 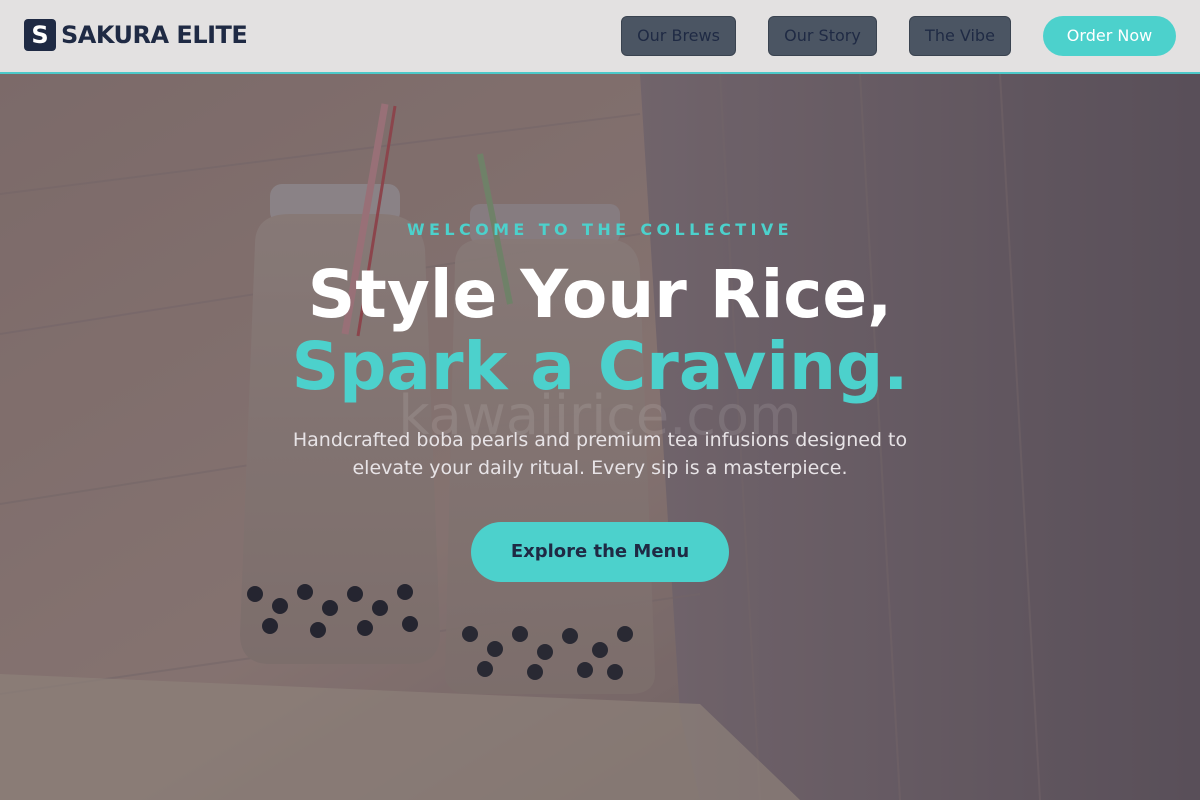 I want to click on hero-title-line-1: Style Your Rice,, so click(x=600, y=294).